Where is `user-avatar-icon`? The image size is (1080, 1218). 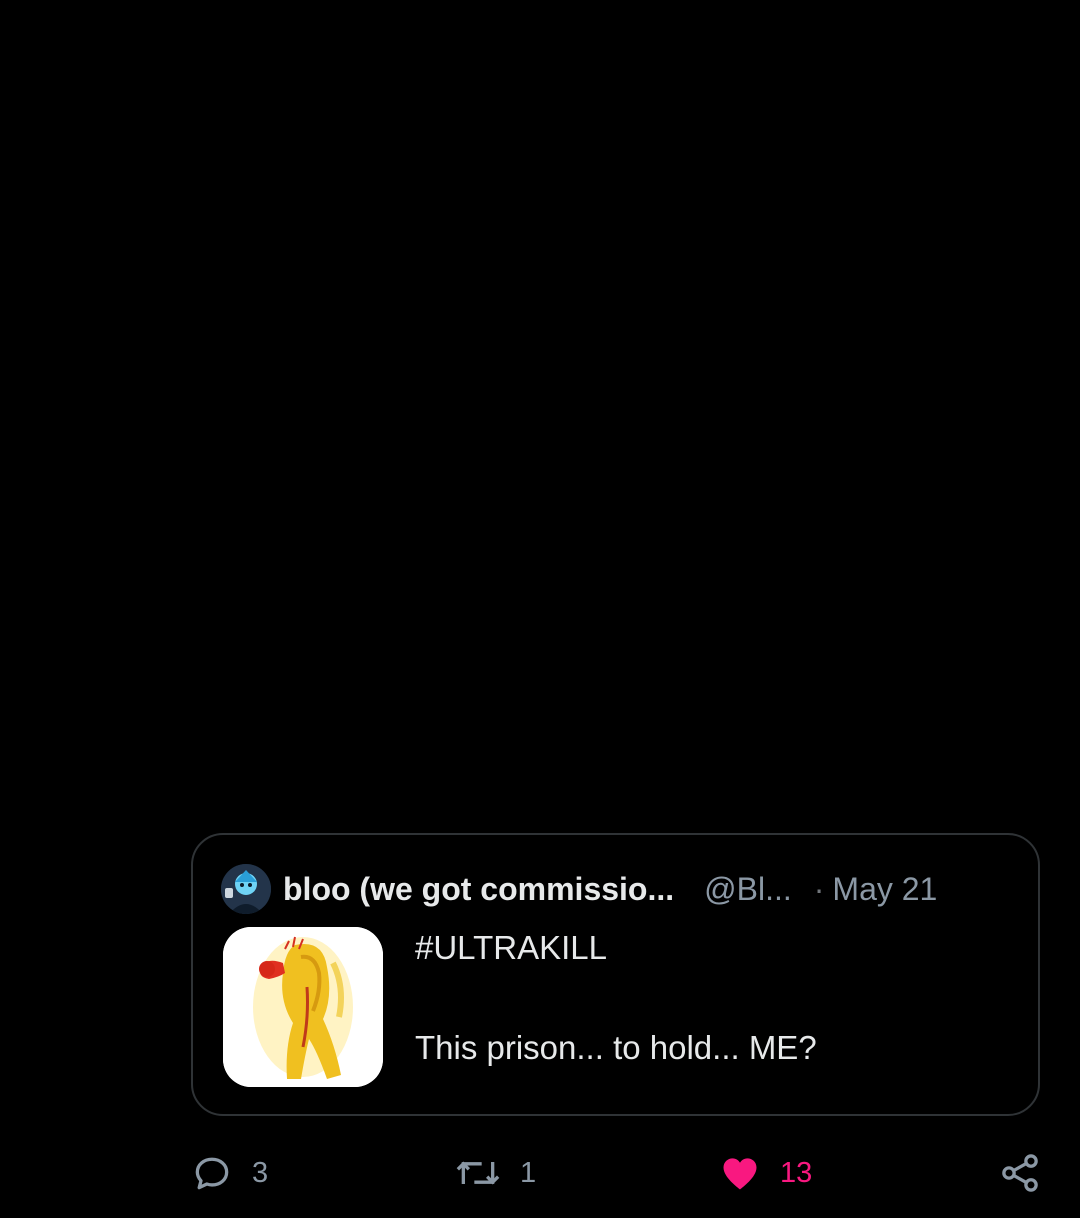
user-avatar-icon is located at coordinates (246, 889).